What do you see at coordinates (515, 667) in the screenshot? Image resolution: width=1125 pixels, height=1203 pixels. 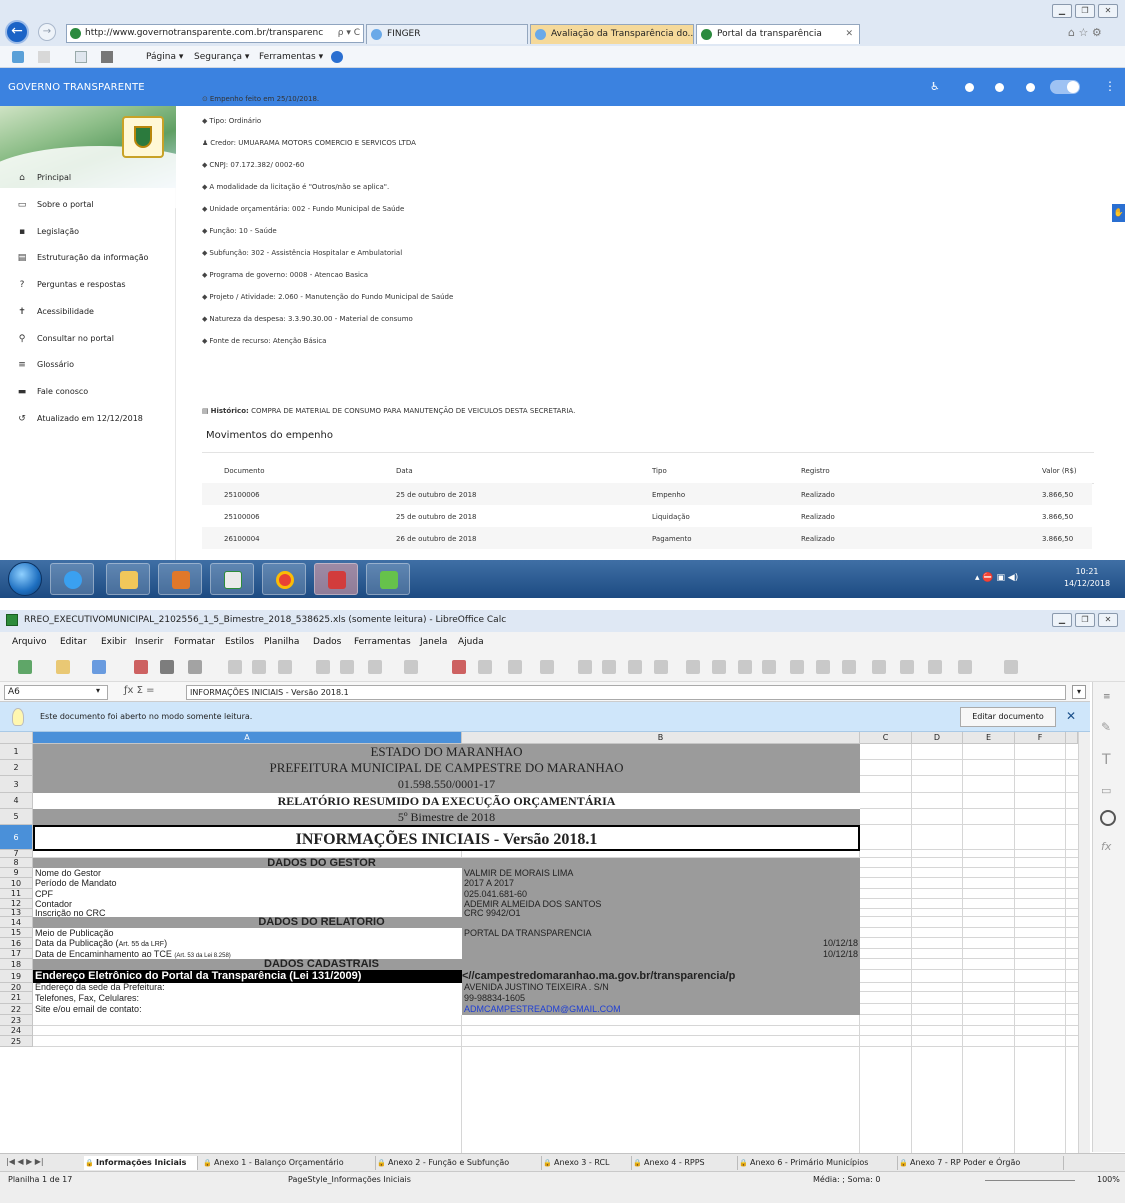 I see `row-icon` at bounding box center [515, 667].